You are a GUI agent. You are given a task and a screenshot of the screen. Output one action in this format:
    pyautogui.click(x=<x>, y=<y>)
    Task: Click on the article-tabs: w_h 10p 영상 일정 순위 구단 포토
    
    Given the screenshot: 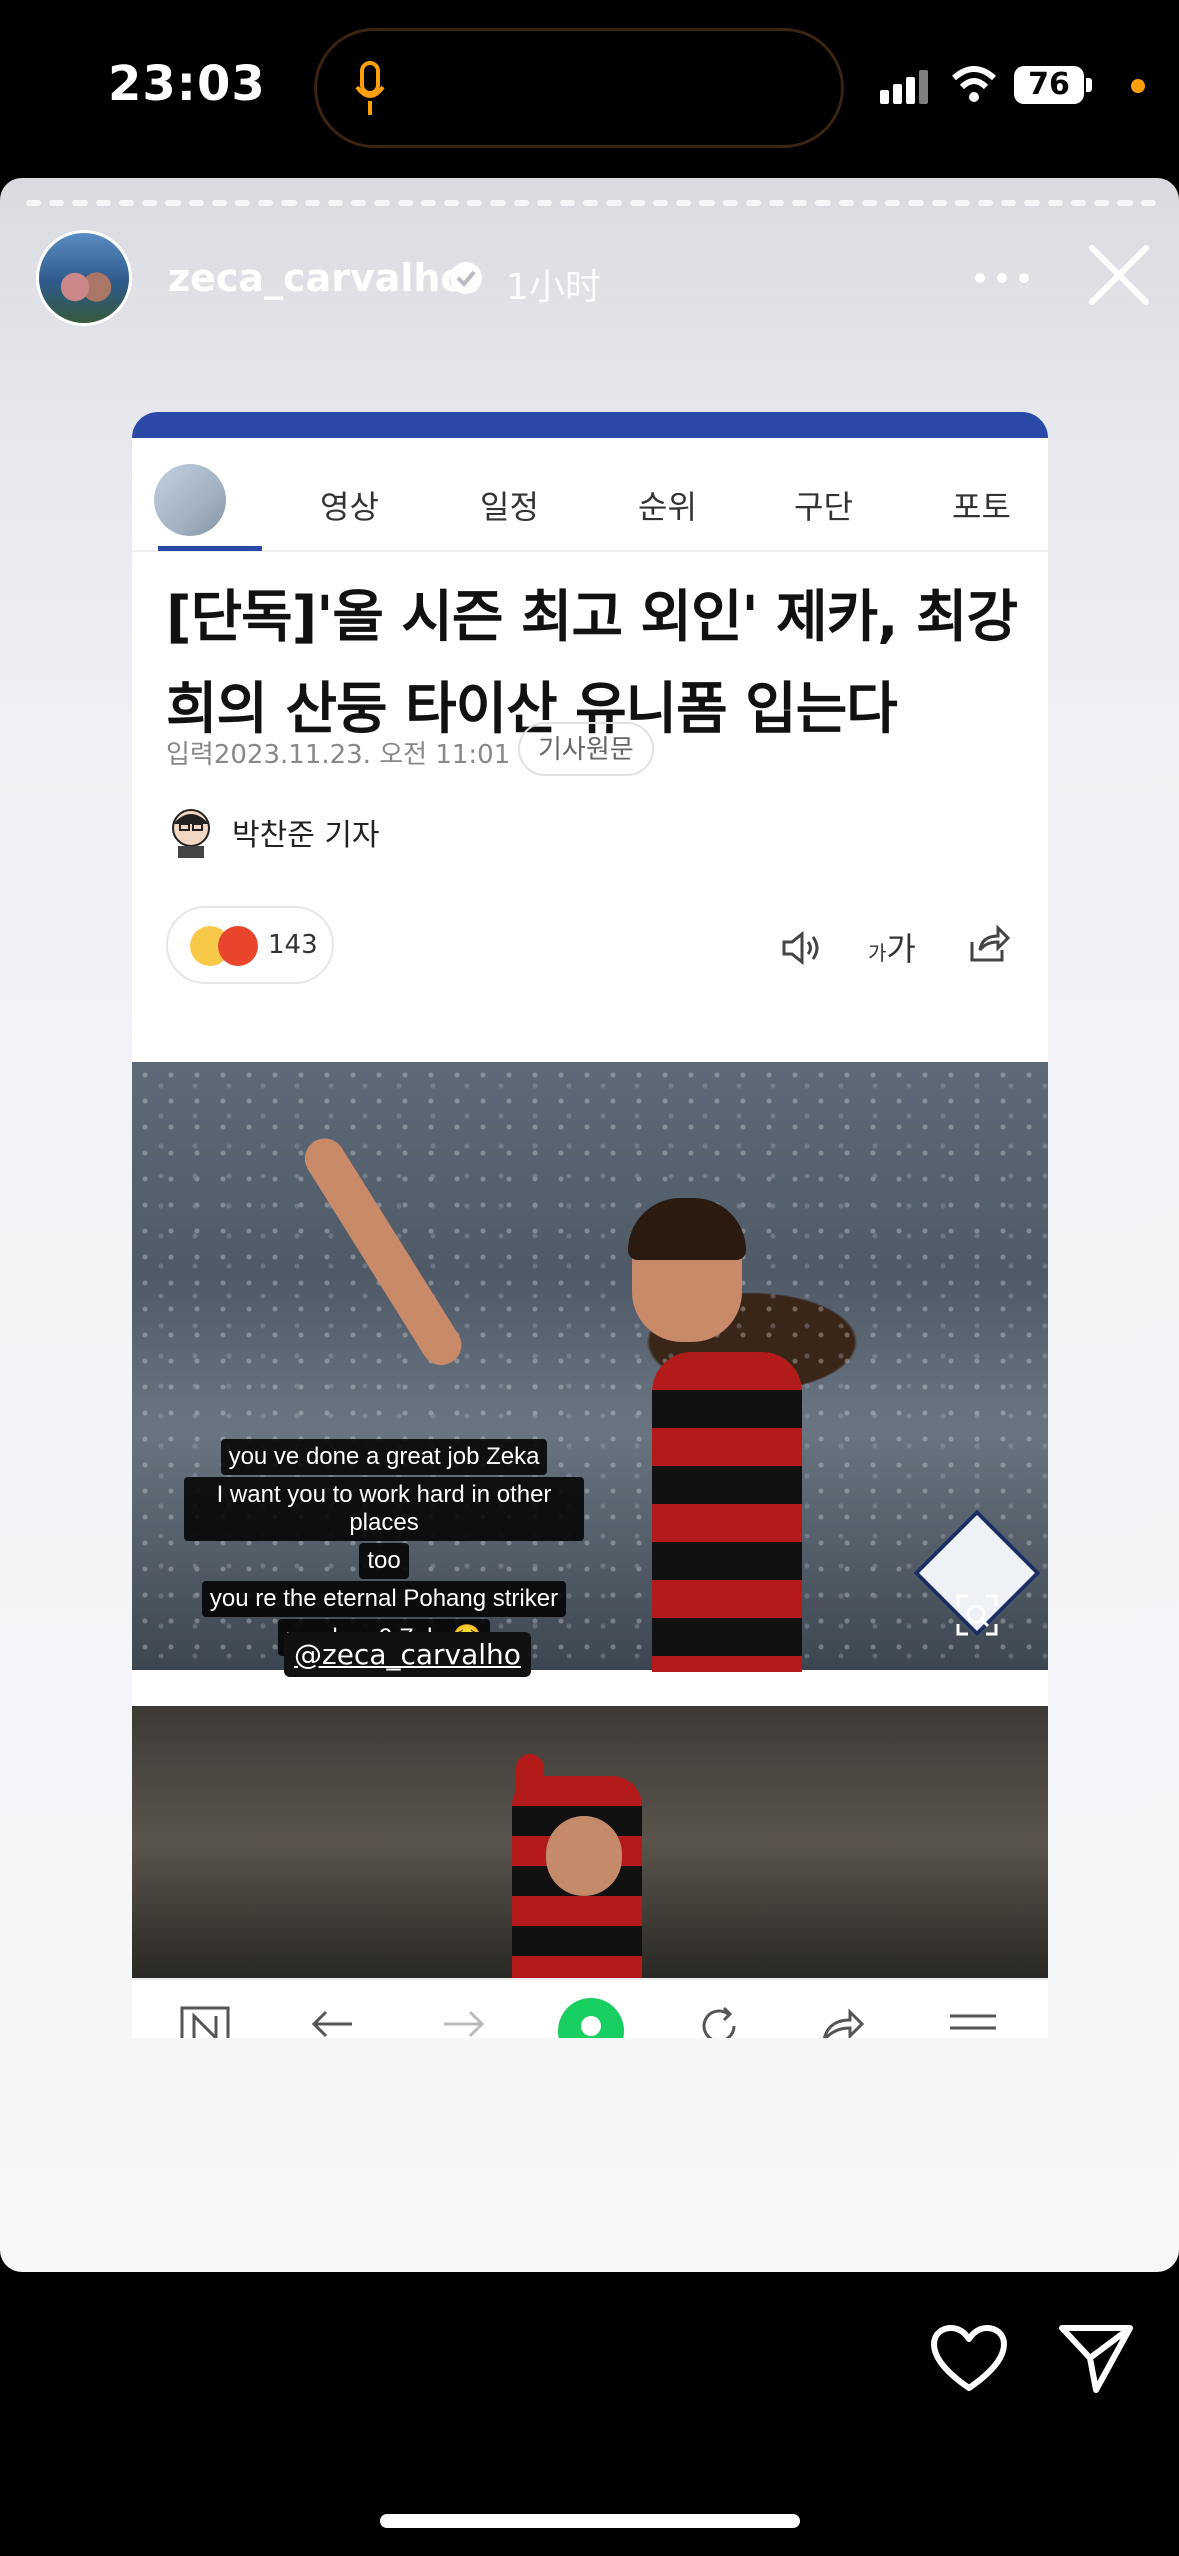 What is the action you would take?
    pyautogui.click(x=590, y=497)
    